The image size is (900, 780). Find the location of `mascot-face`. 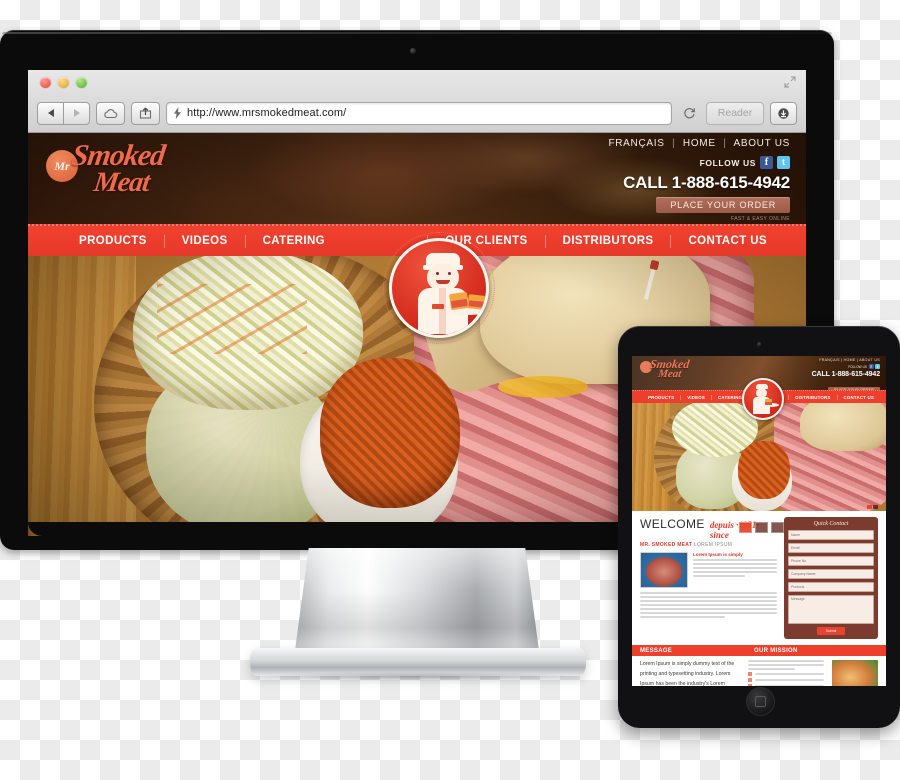

mascot-face is located at coordinates (443, 277).